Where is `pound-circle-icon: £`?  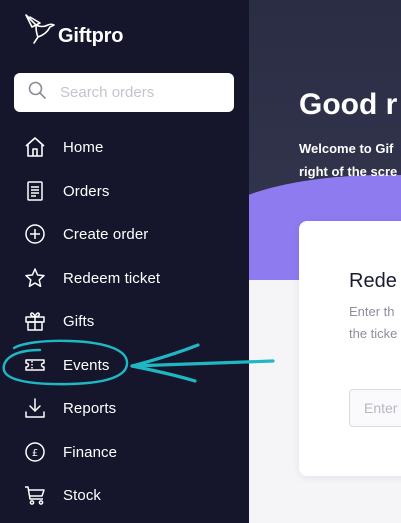 pound-circle-icon: £ is located at coordinates (35, 452).